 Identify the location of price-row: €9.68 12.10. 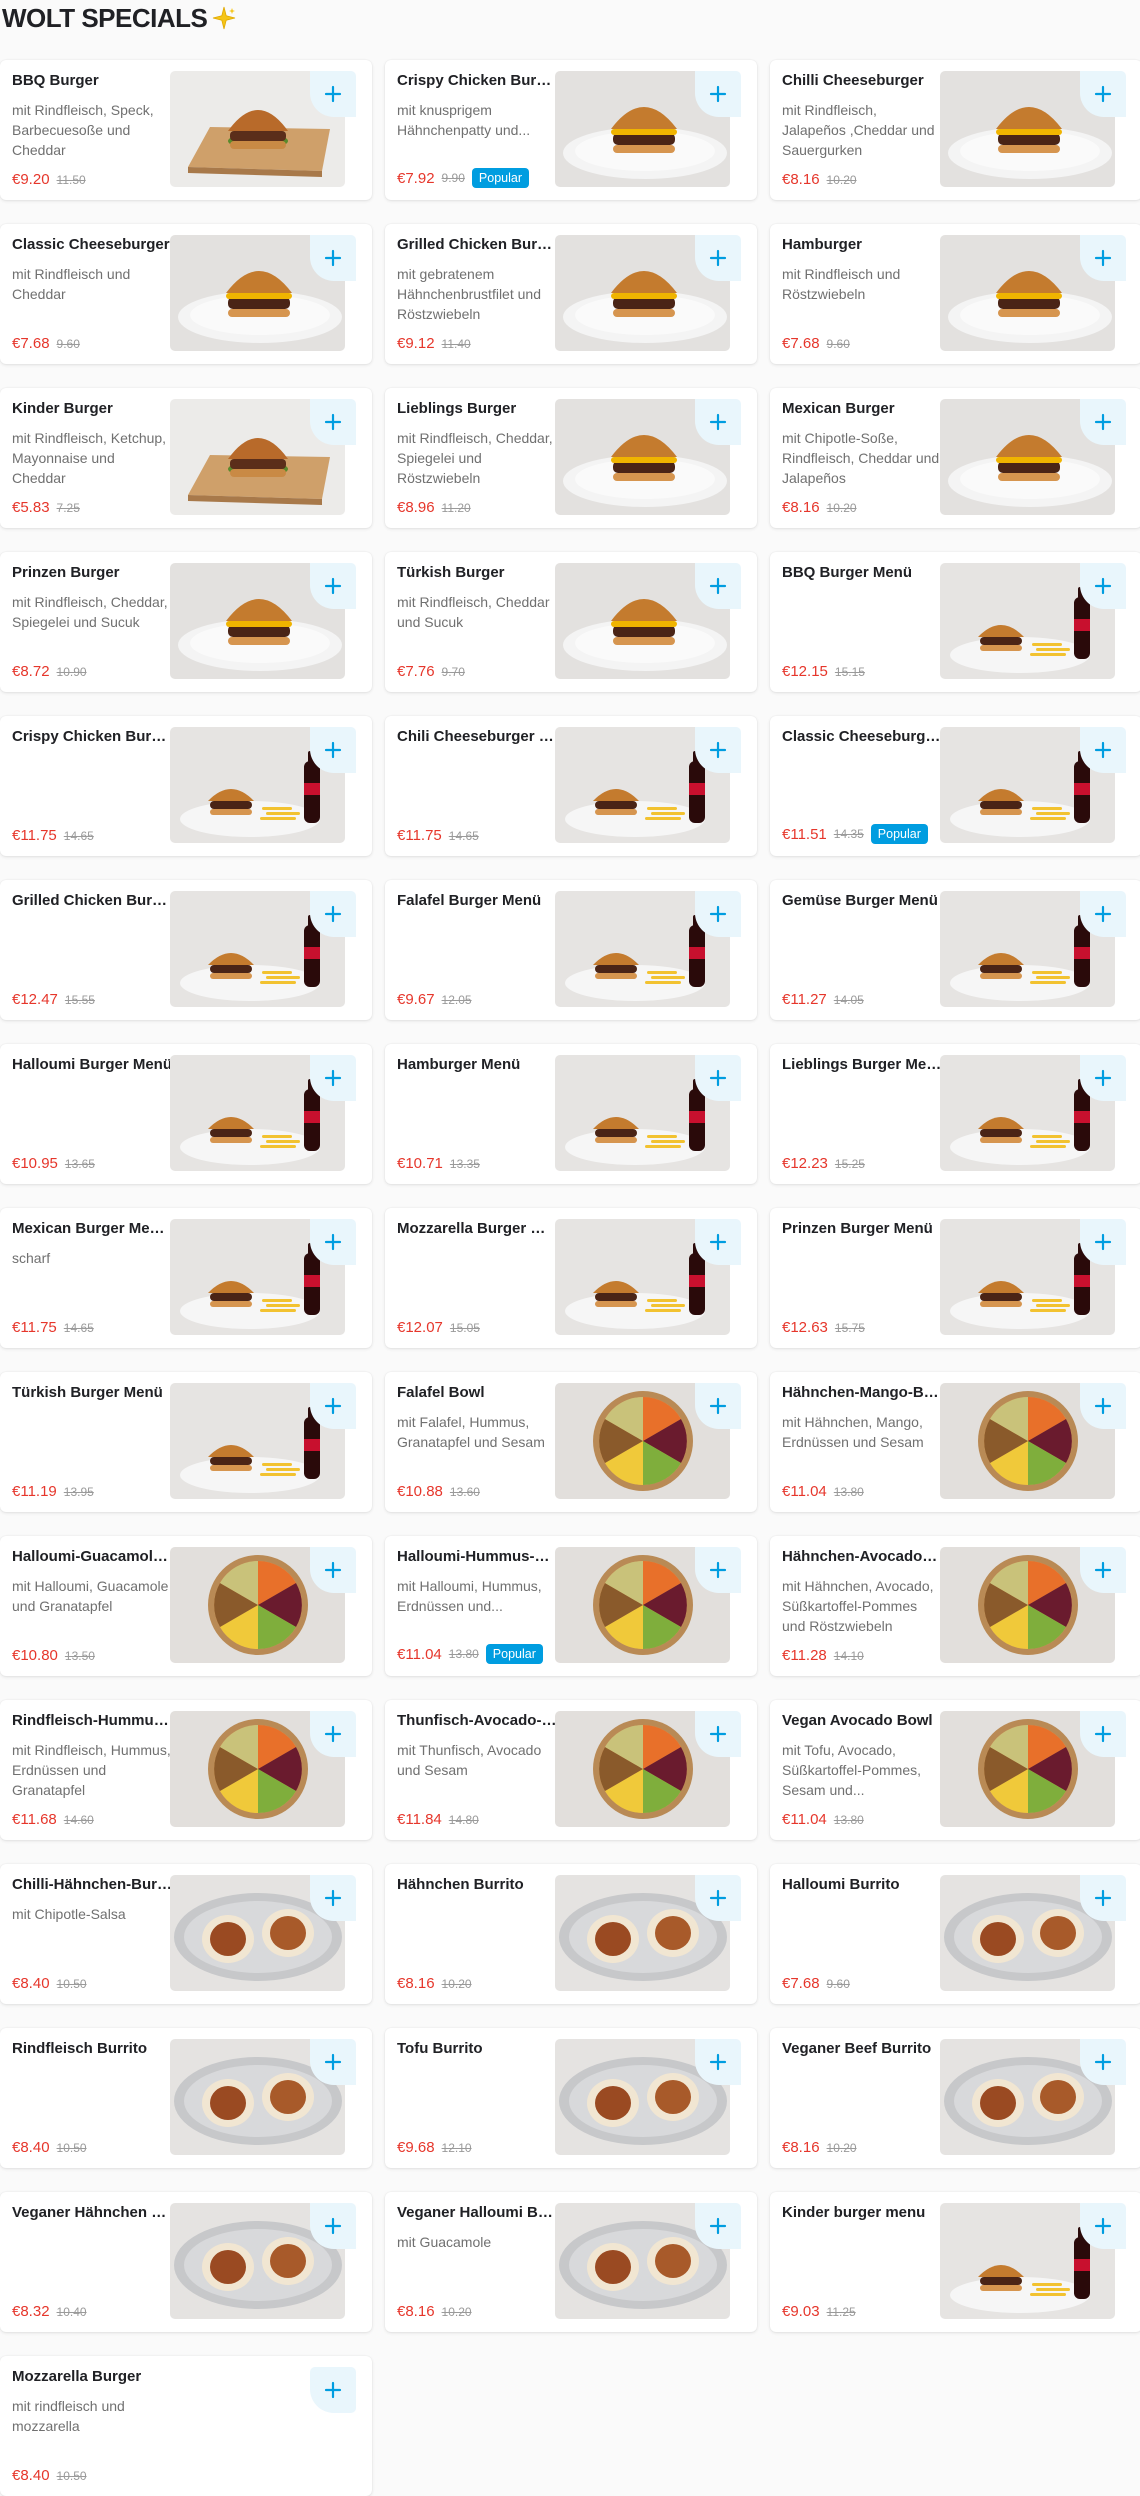
(434, 2147).